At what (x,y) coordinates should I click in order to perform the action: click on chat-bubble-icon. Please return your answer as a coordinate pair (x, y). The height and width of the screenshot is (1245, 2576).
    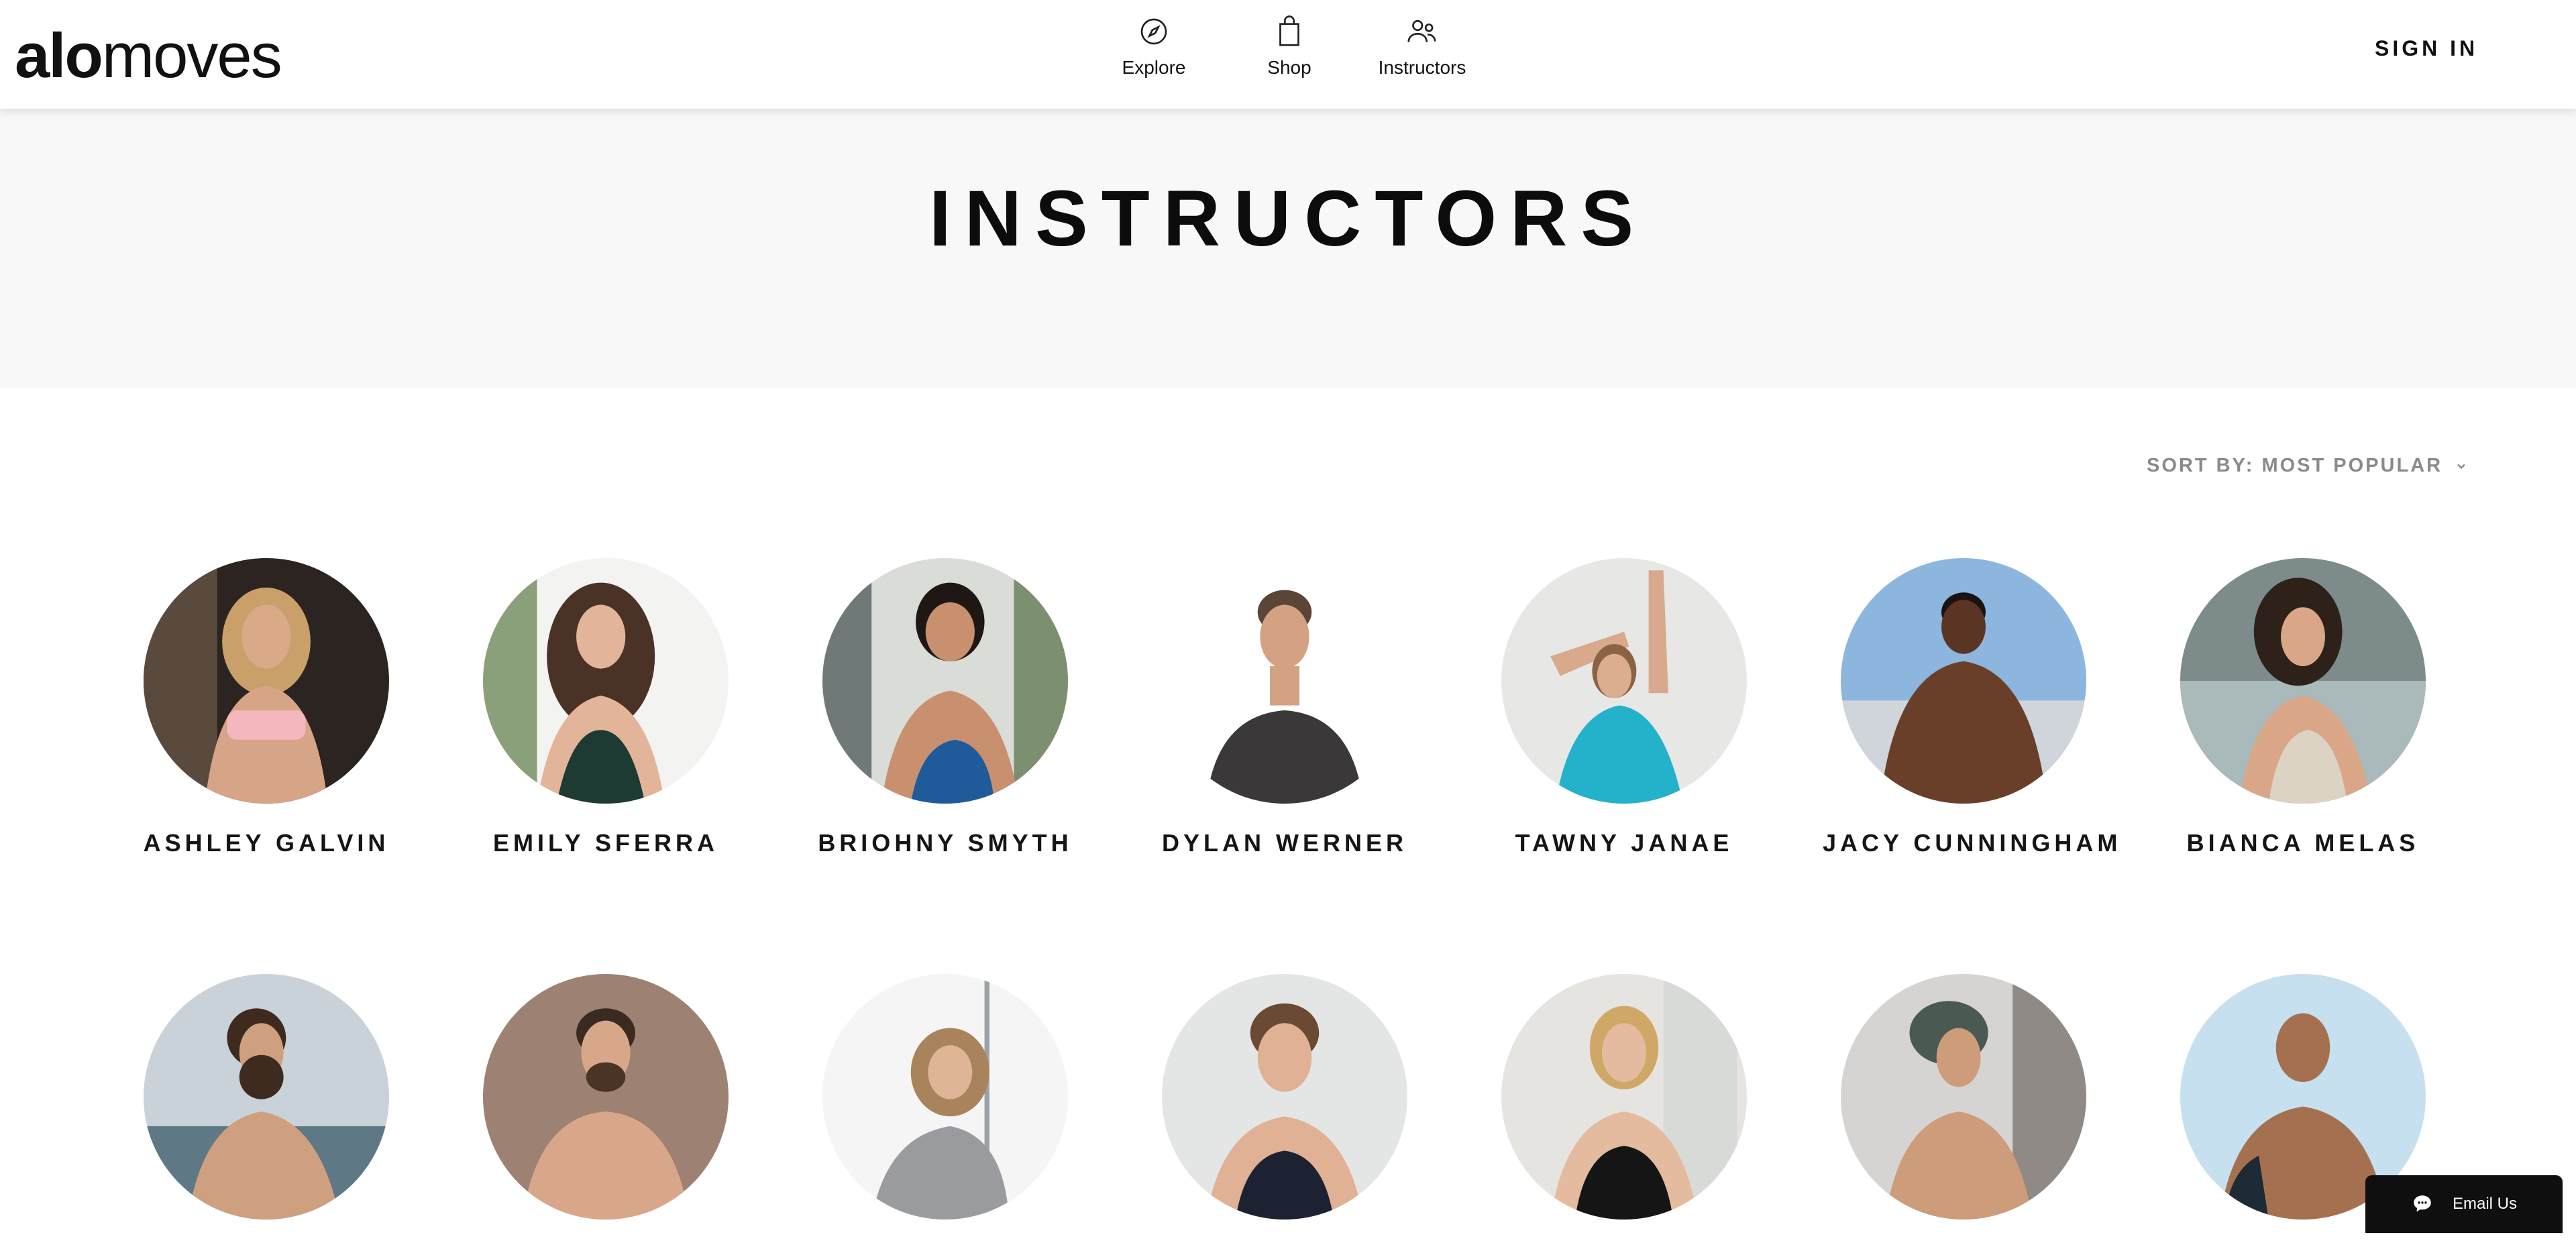
    Looking at the image, I should click on (2422, 1203).